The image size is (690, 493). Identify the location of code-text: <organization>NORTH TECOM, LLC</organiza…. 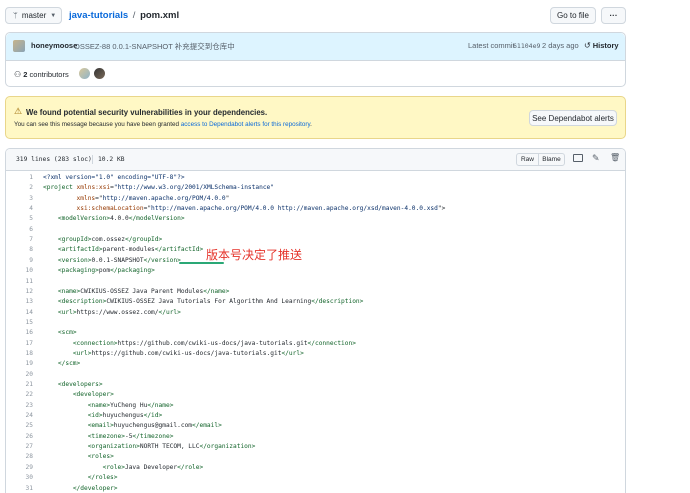
(149, 447).